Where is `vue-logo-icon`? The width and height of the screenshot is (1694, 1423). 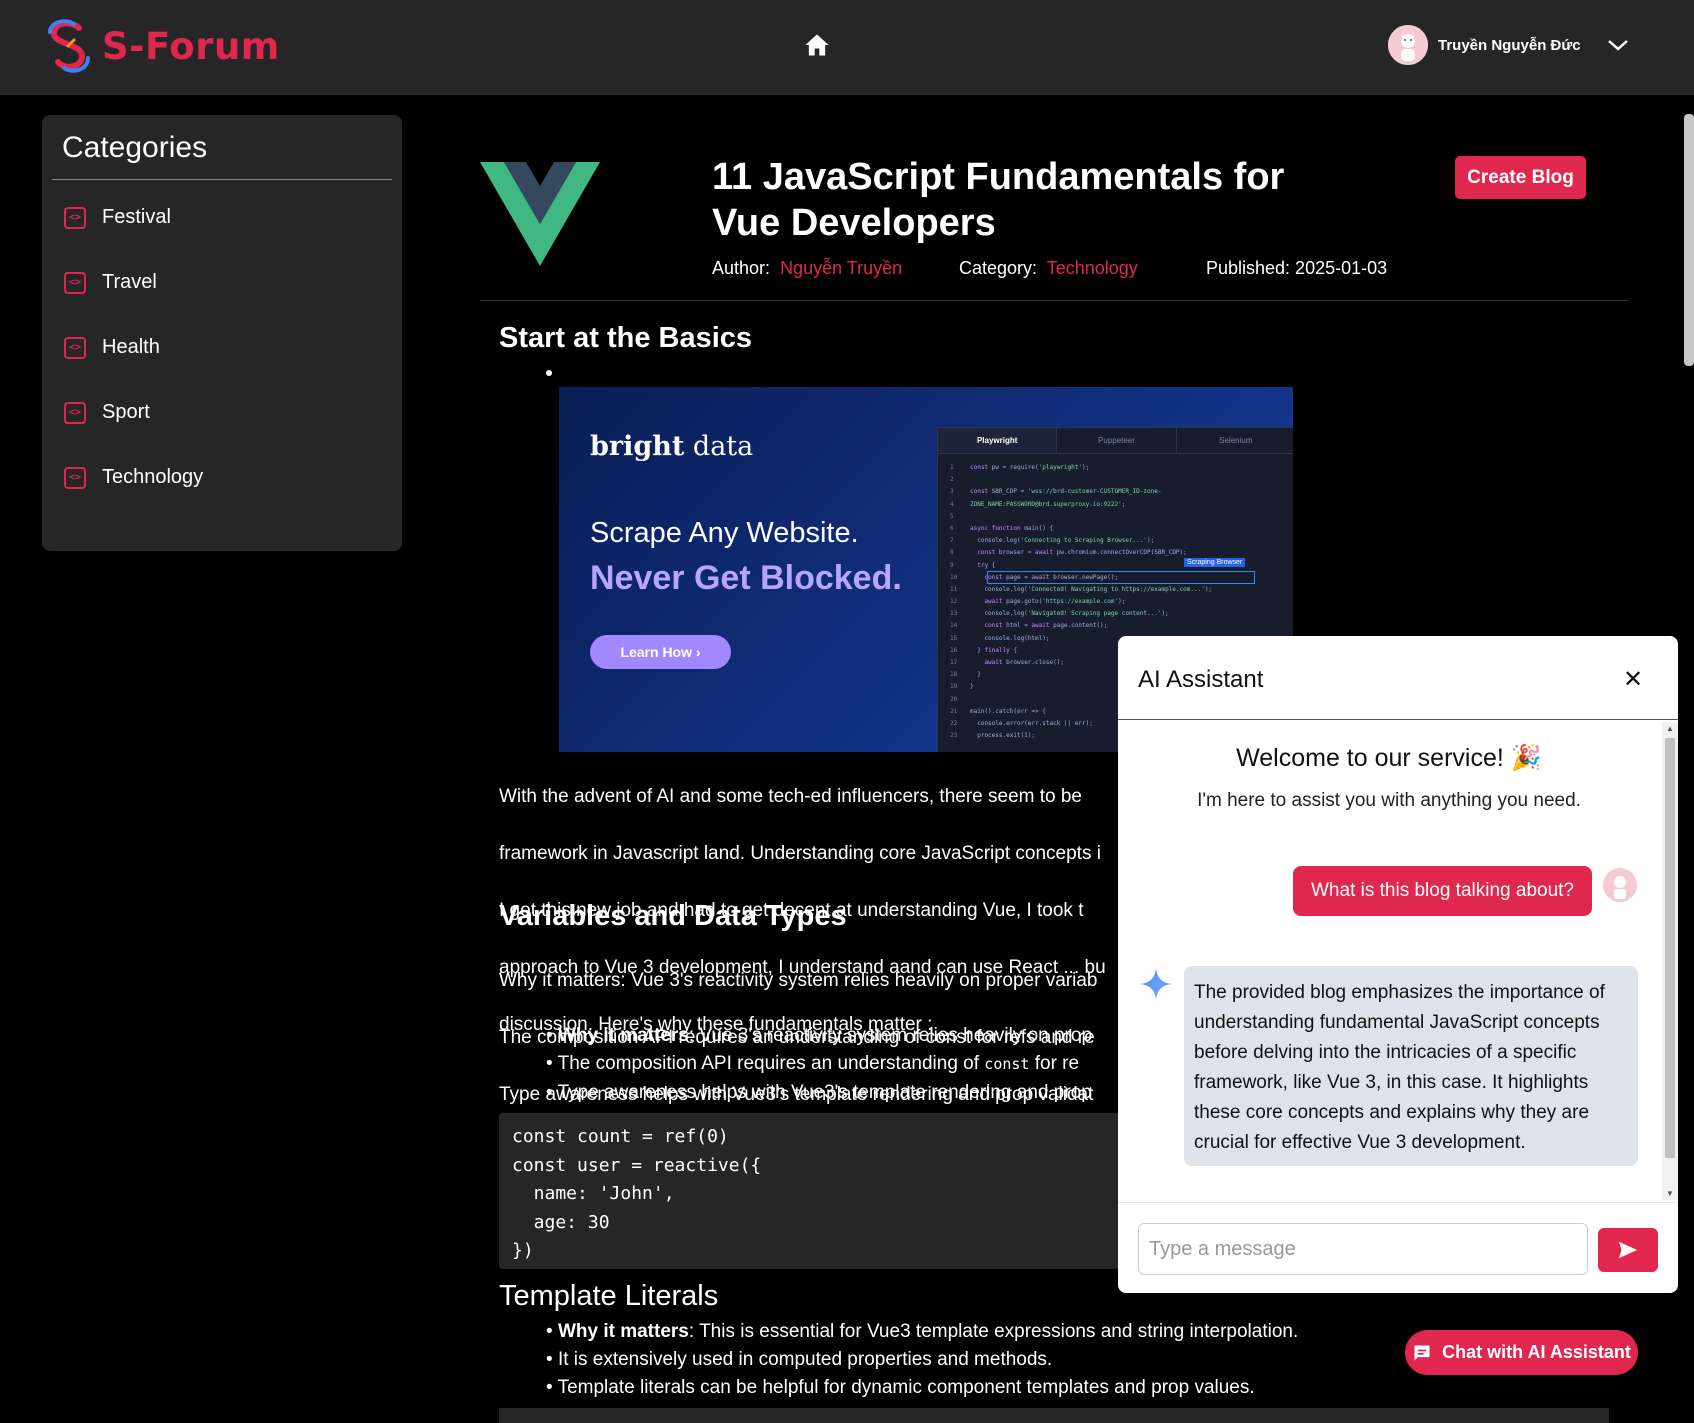
vue-logo-icon is located at coordinates (540, 214).